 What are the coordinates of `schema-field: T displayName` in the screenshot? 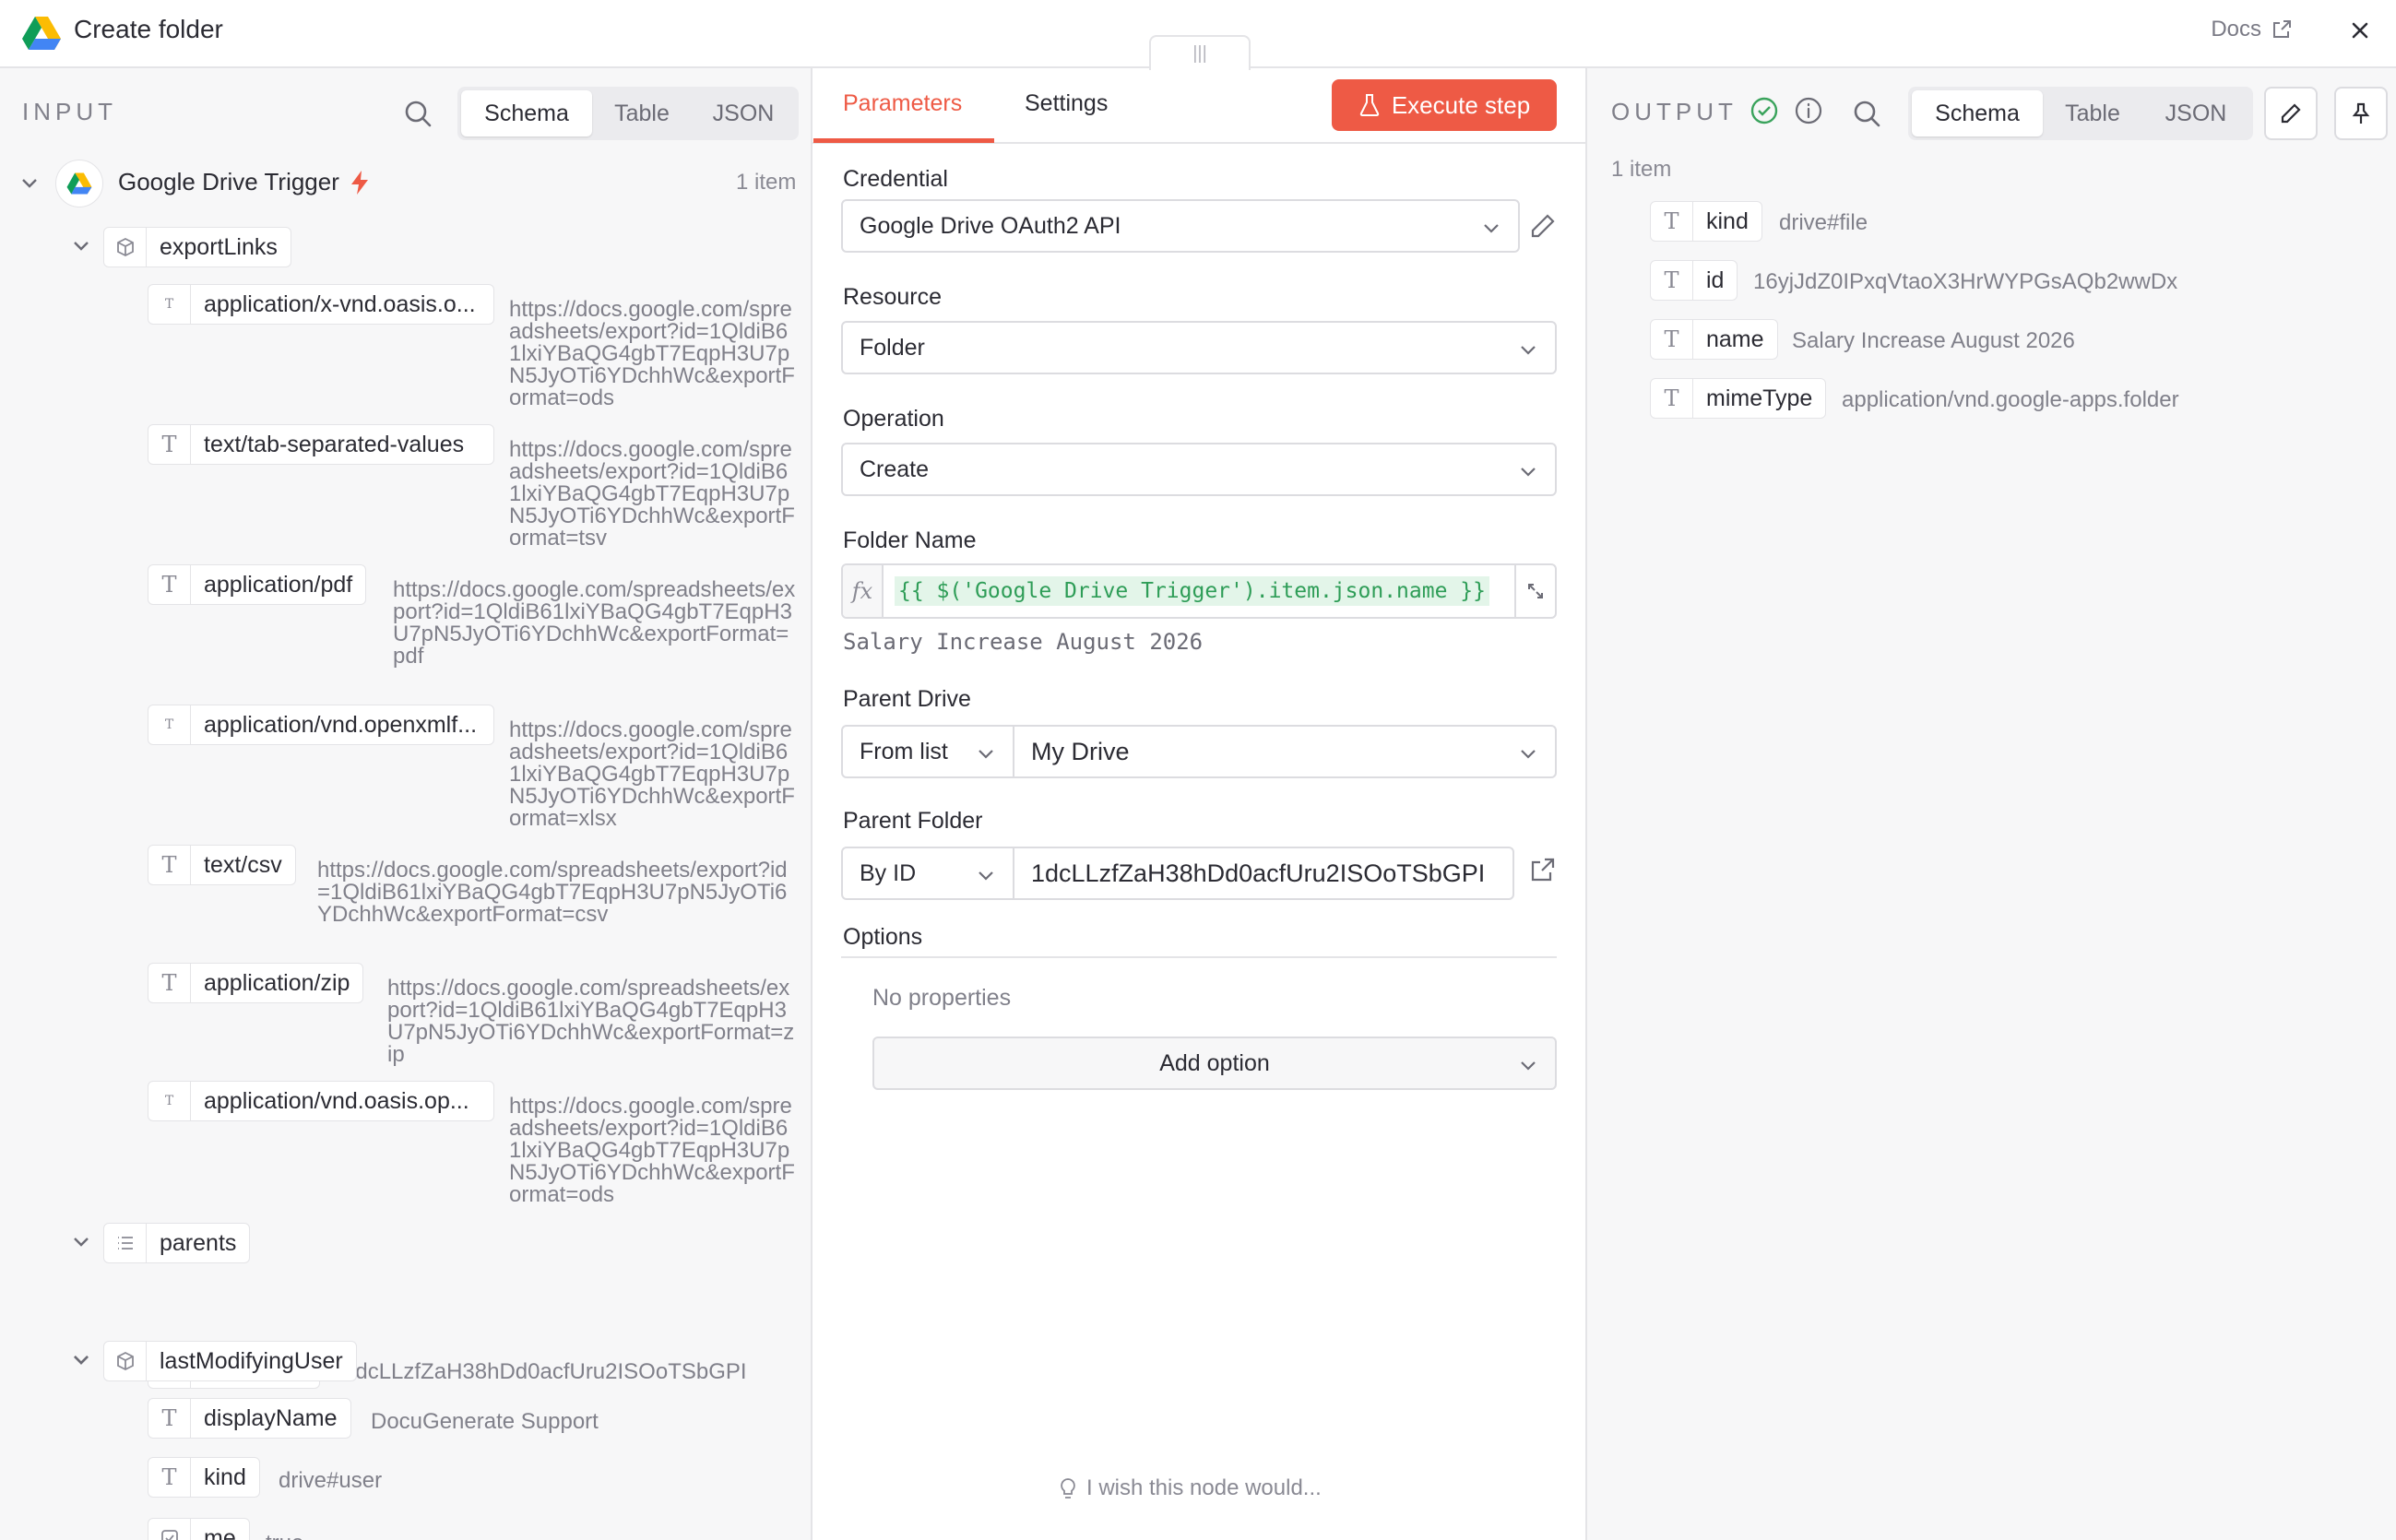 It's located at (250, 1419).